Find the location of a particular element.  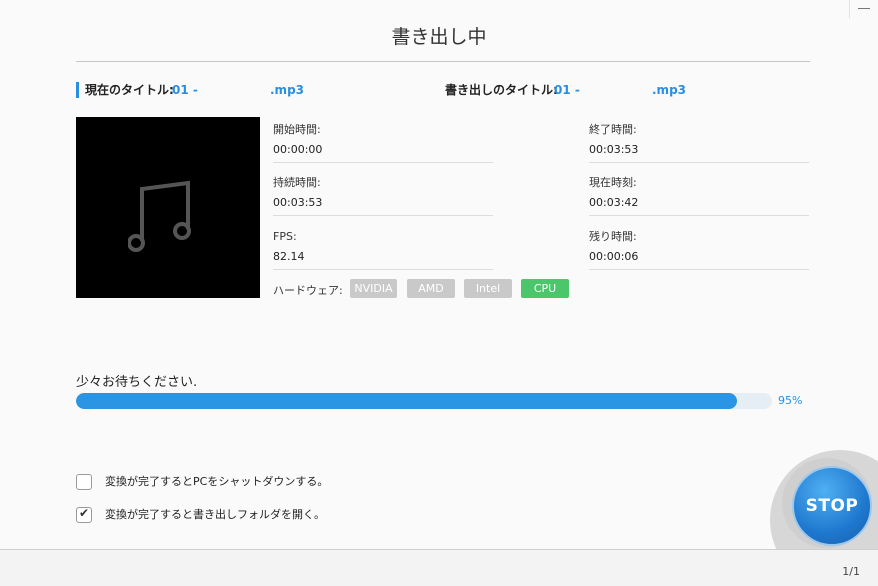

end-time-value: 00:03:53 is located at coordinates (614, 149).